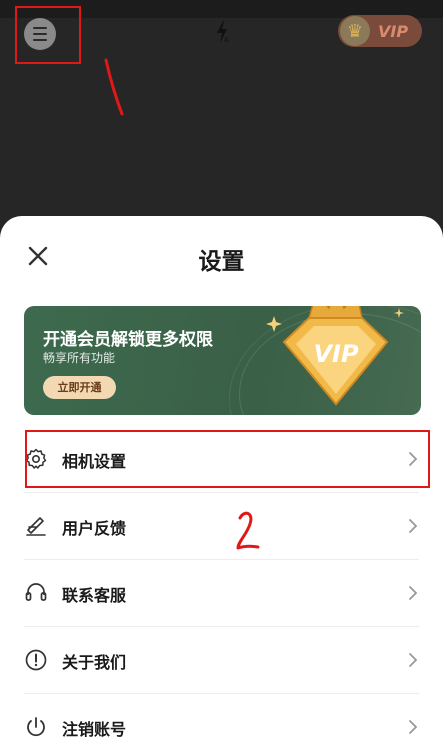 This screenshot has width=443, height=750. What do you see at coordinates (36, 592) in the screenshot?
I see `headset-icon` at bounding box center [36, 592].